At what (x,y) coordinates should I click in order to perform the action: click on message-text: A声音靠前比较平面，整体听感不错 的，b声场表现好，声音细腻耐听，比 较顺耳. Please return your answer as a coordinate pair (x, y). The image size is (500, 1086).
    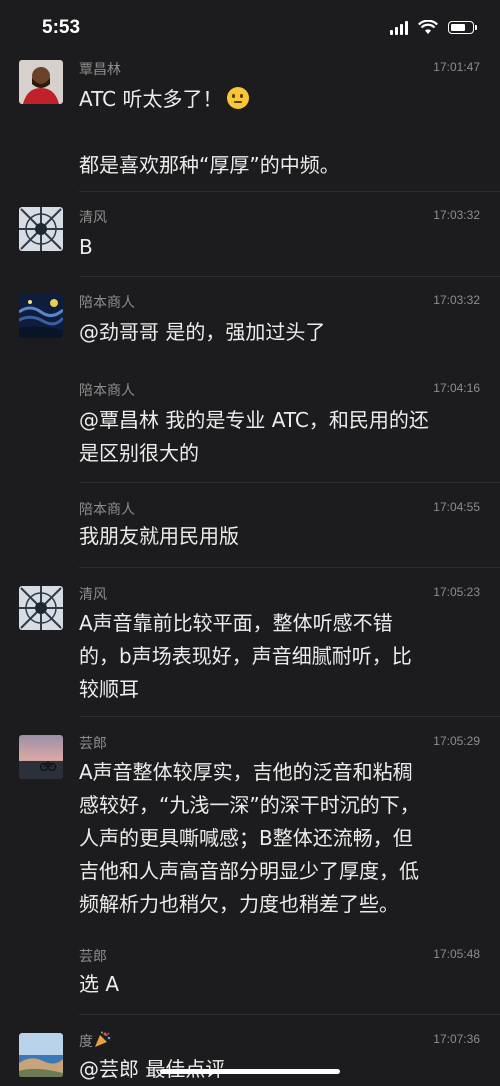
    Looking at the image, I should click on (279, 656).